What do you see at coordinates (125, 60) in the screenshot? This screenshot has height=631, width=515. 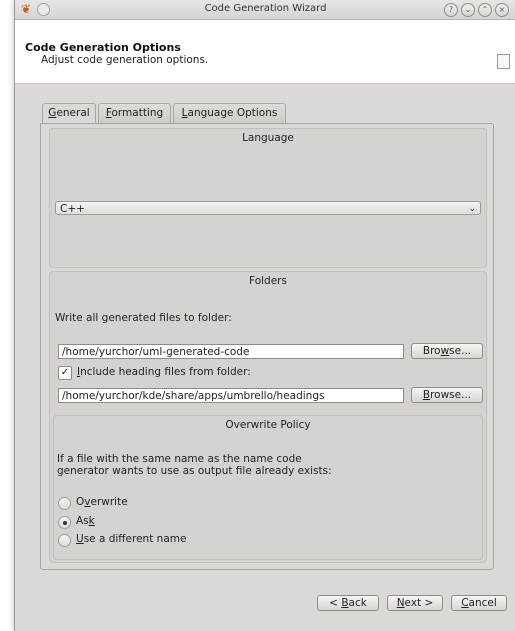 I see `page-subtitle: Adjust code generation options.` at bounding box center [125, 60].